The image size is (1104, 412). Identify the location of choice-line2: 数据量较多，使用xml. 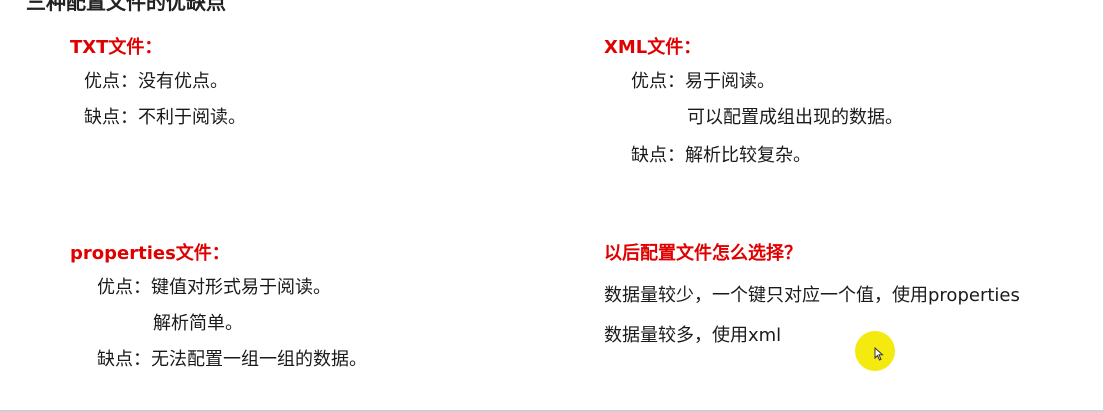
(693, 335).